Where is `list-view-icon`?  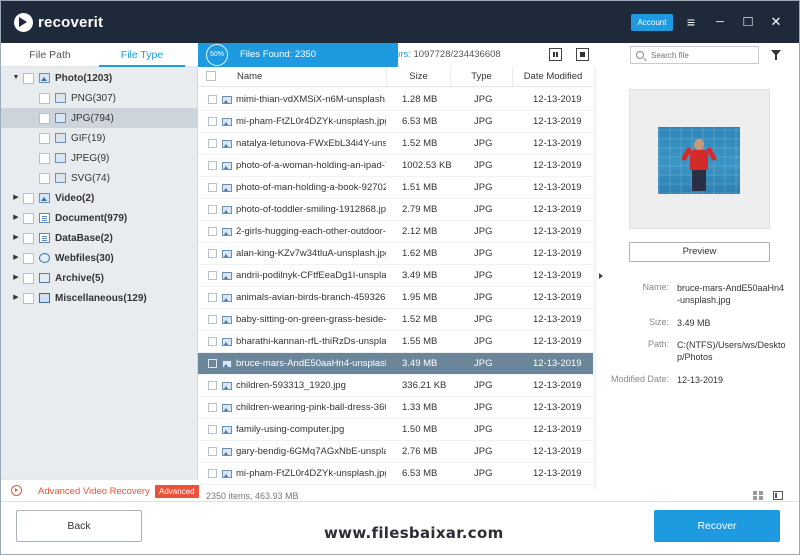 list-view-icon is located at coordinates (778, 495).